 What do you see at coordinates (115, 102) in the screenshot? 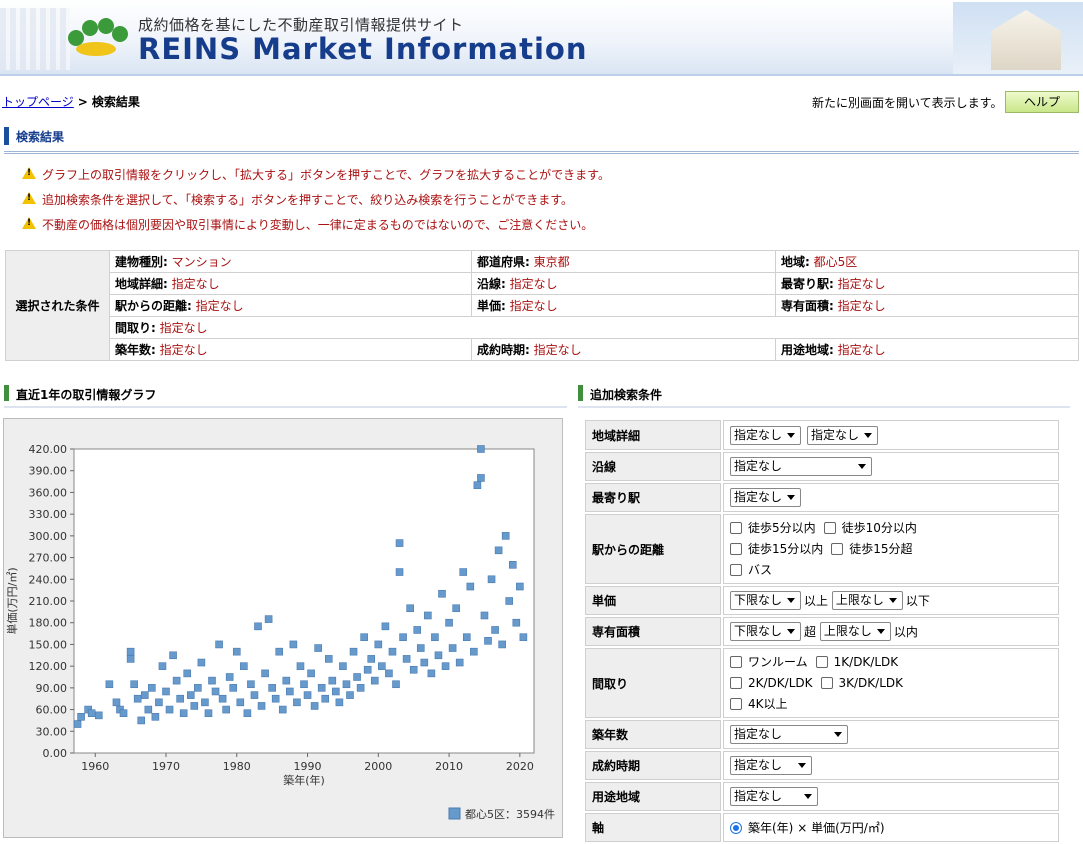
I see `breadcrumb-current: 検索結果` at bounding box center [115, 102].